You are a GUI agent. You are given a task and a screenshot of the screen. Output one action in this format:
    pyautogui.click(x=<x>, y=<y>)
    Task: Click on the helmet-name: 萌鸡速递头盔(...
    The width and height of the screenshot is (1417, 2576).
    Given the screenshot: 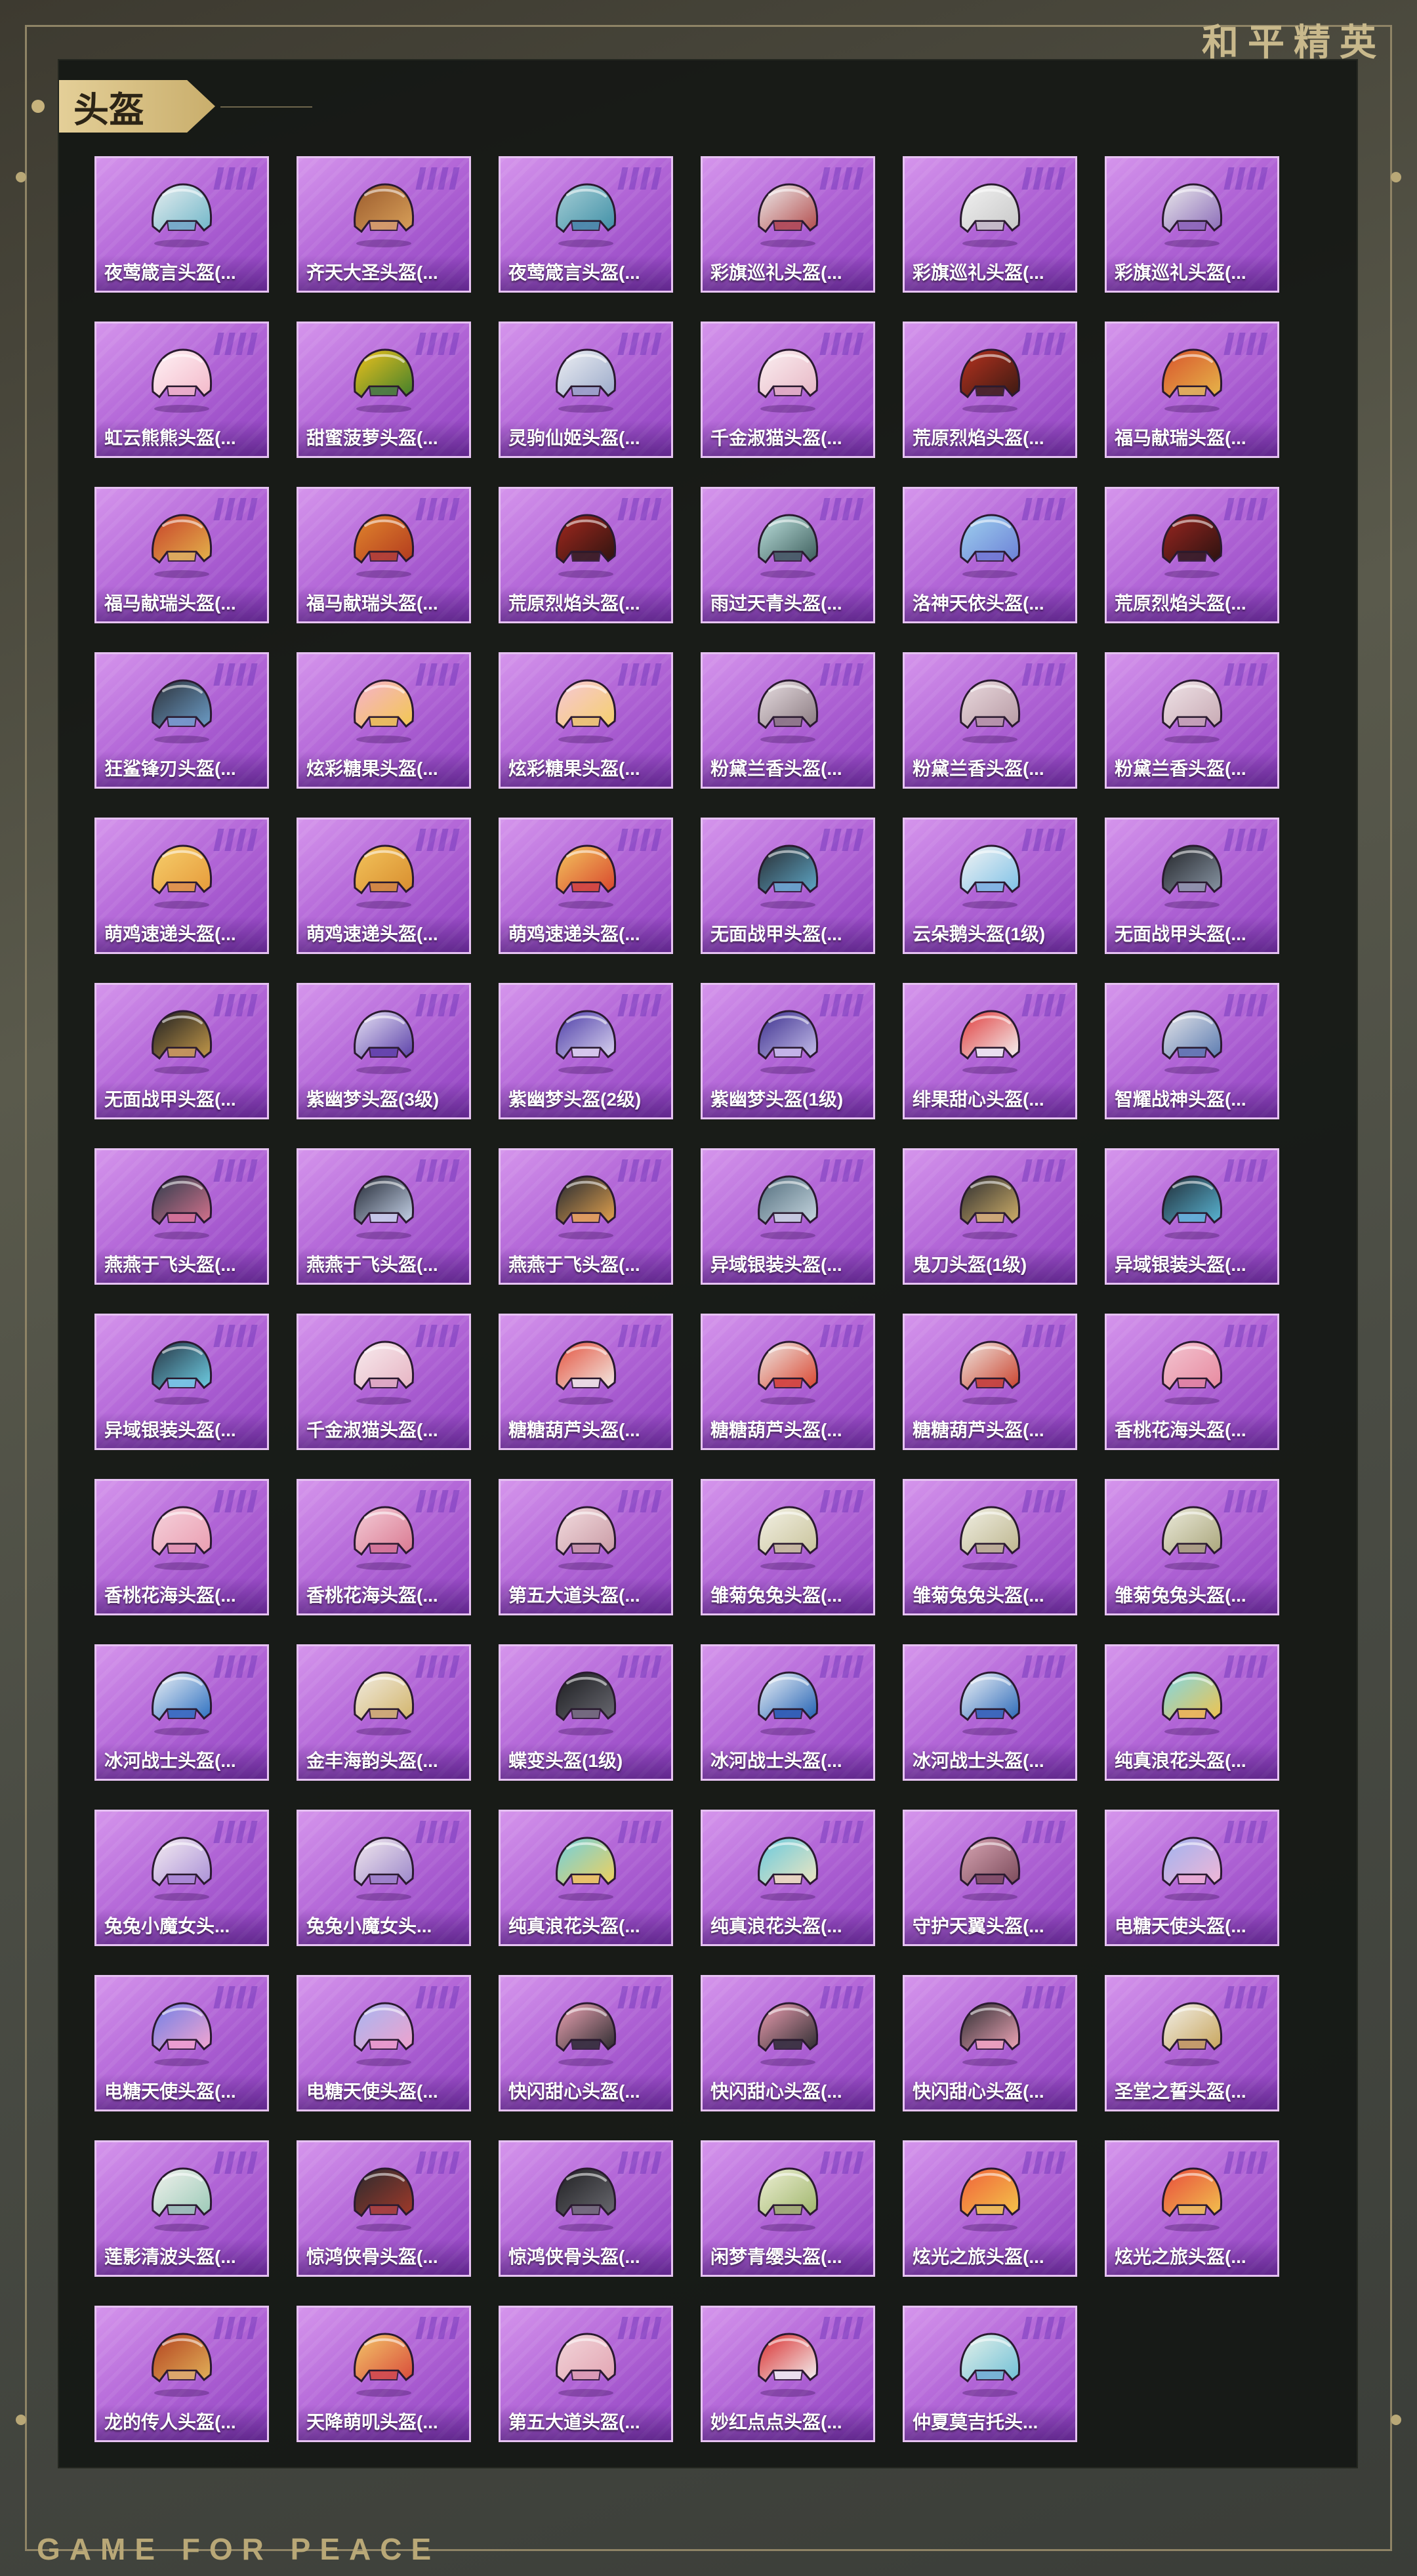 What is the action you would take?
    pyautogui.click(x=586, y=934)
    